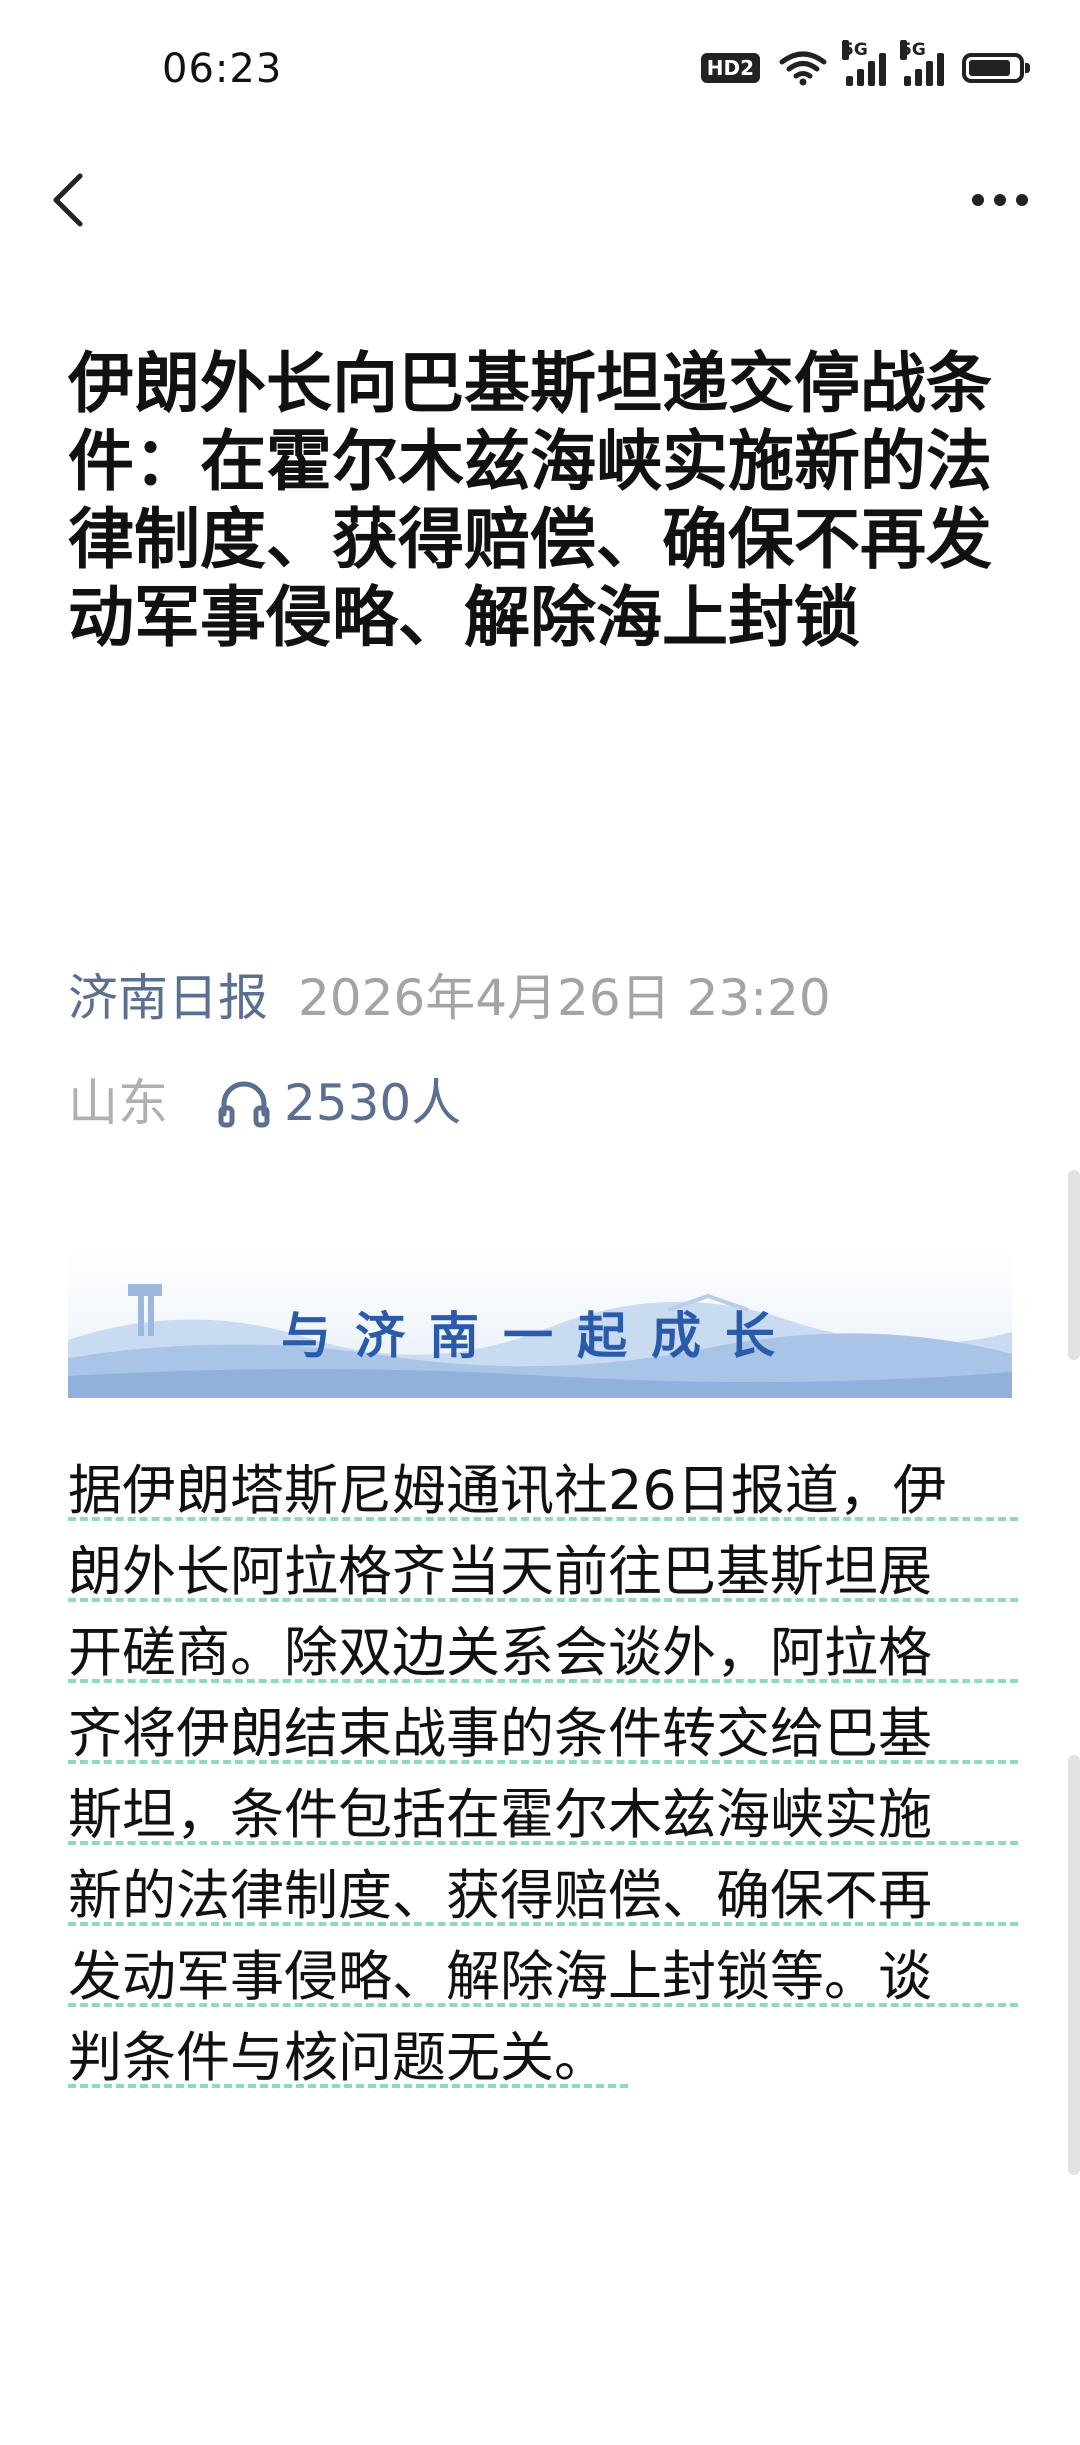 The height and width of the screenshot is (2445, 1080). What do you see at coordinates (543, 1652) in the screenshot?
I see `body-line: 开磋商。除双边关系会谈外，阿拉格` at bounding box center [543, 1652].